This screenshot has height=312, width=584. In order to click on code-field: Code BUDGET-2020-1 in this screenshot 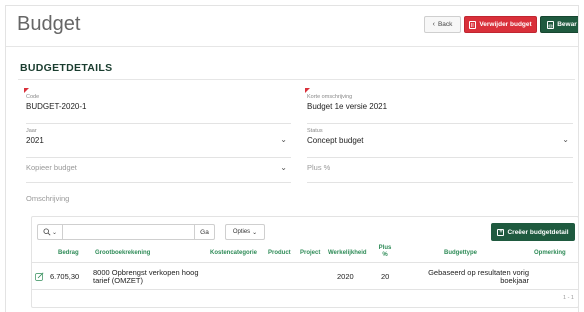, I will do `click(157, 106)`.